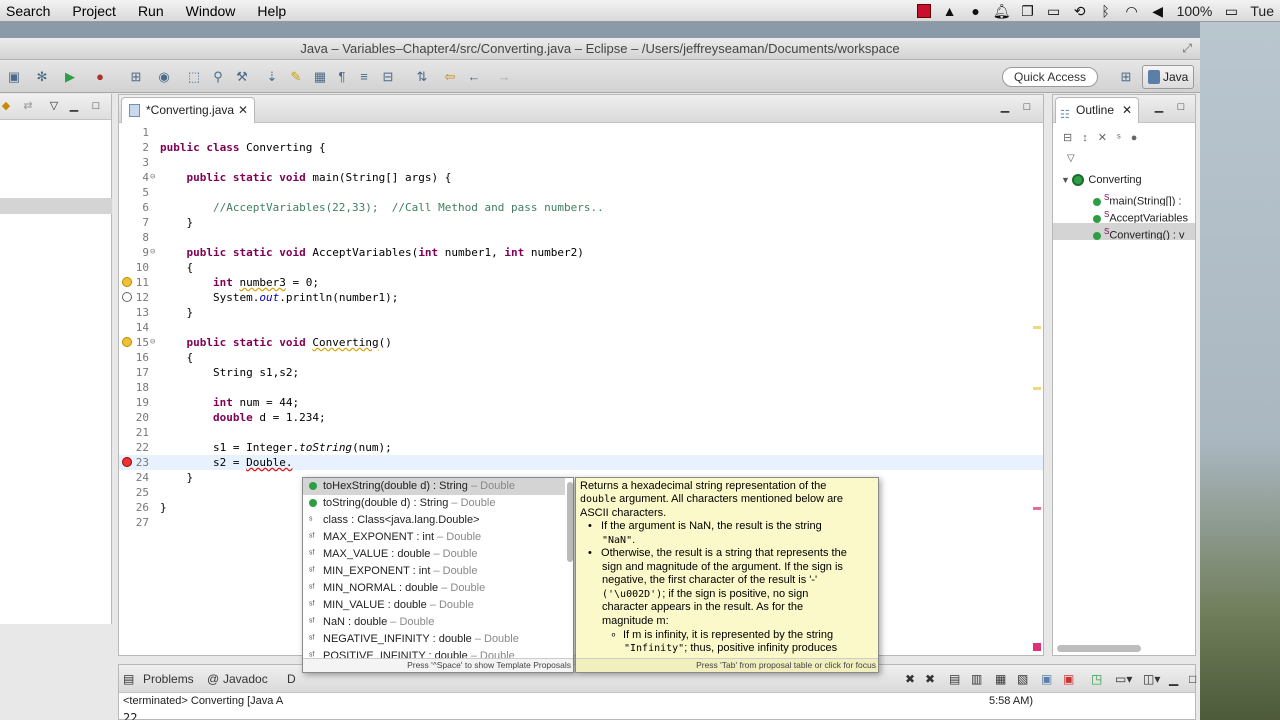  I want to click on proposal-item: ˢᶠ NaN : double – Double, so click(434, 622).